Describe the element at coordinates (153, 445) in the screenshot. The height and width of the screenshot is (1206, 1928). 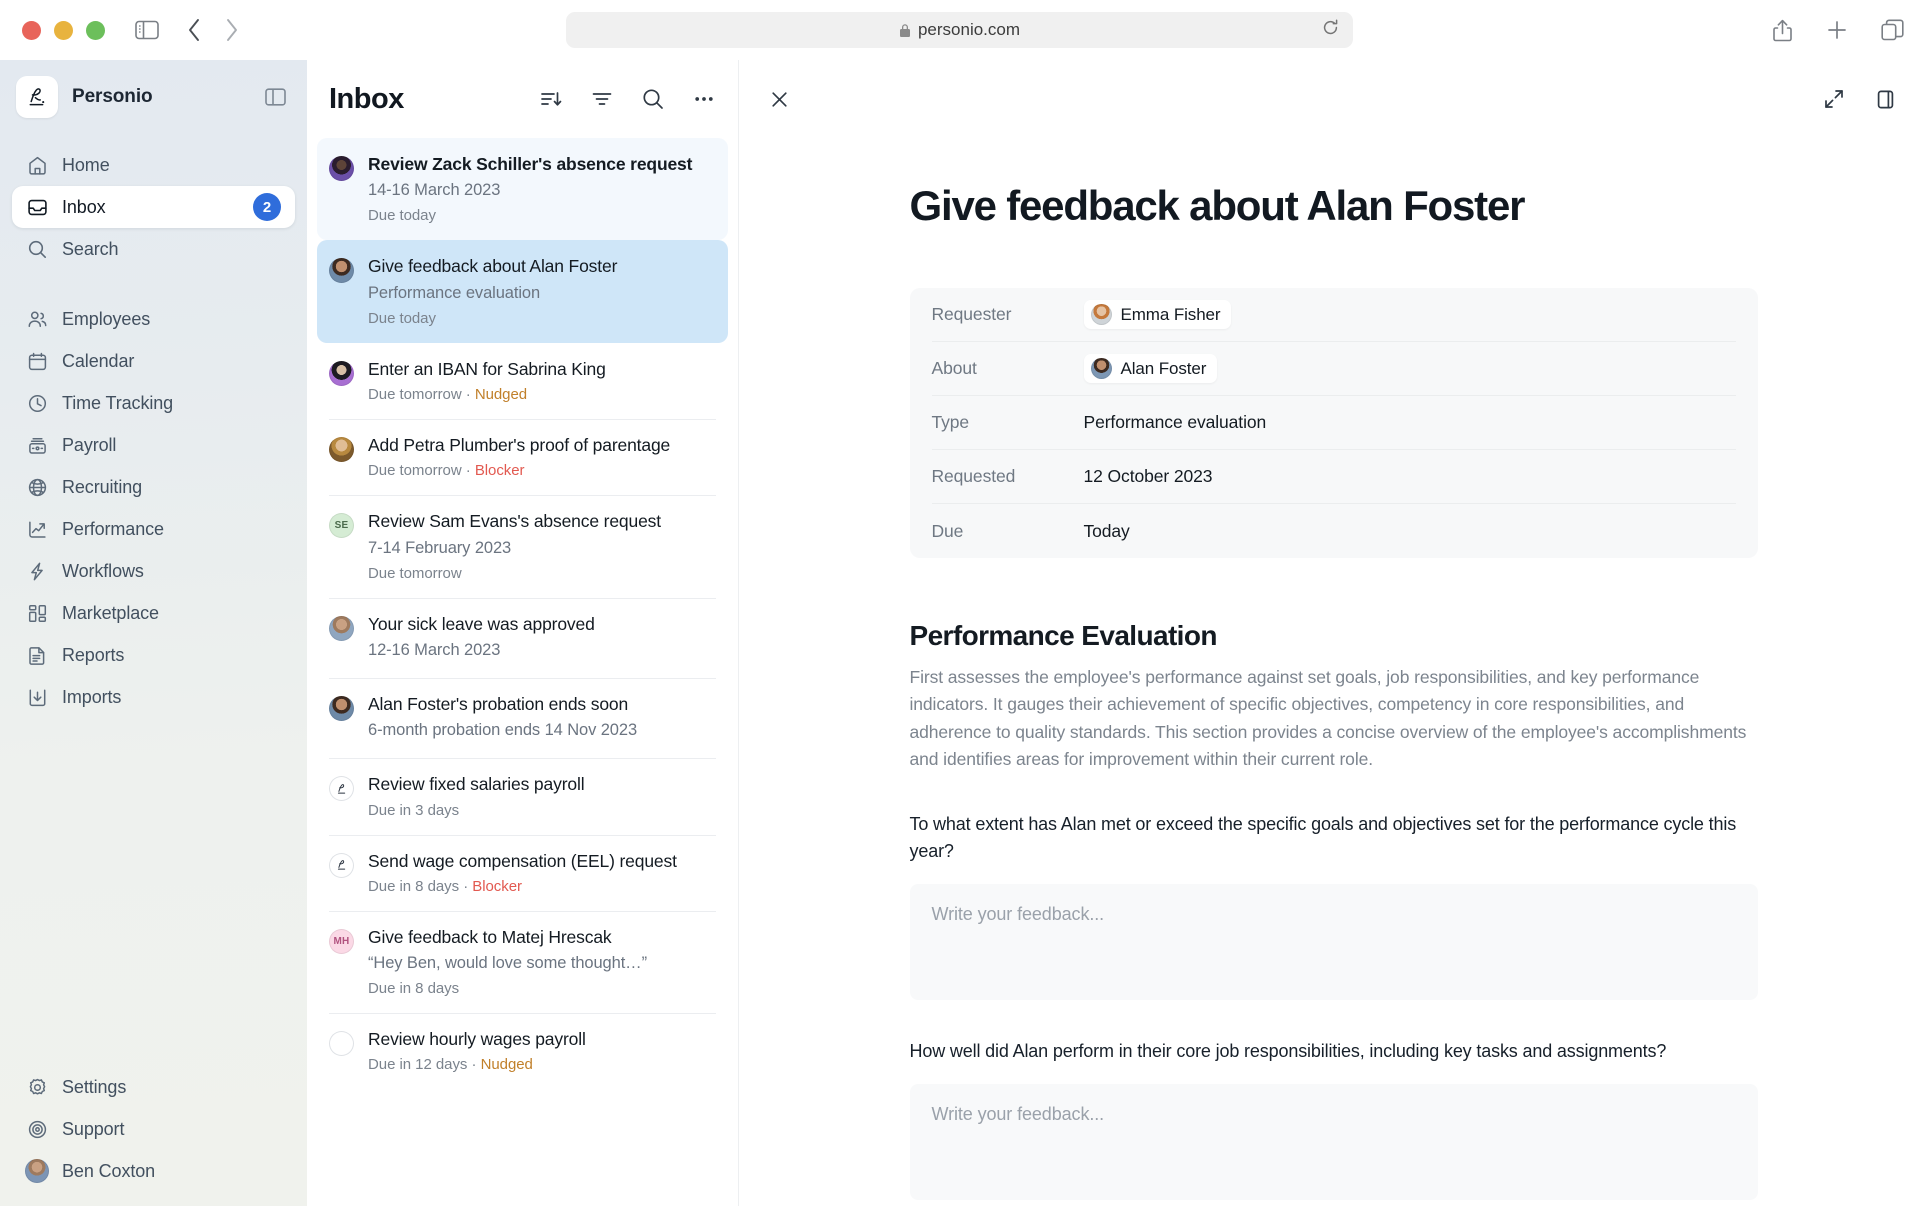
I see `sidebar-item-payroll: Payroll` at that location.